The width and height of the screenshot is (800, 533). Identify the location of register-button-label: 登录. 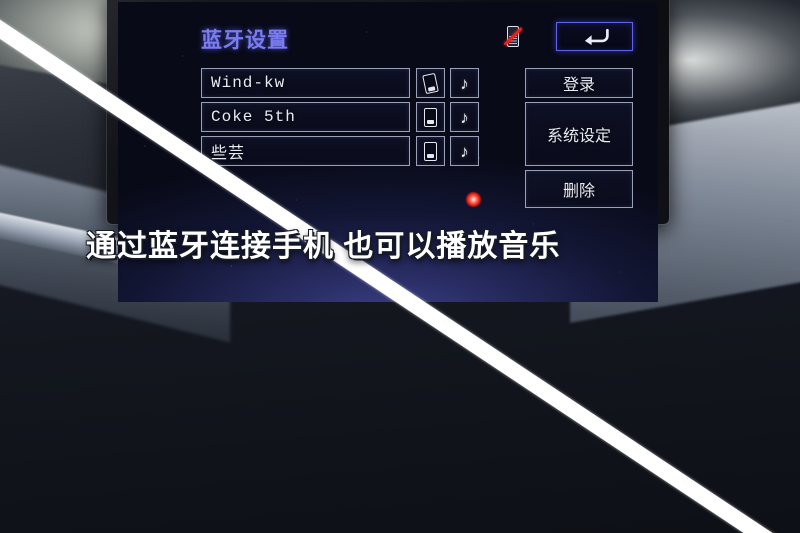
(578, 85).